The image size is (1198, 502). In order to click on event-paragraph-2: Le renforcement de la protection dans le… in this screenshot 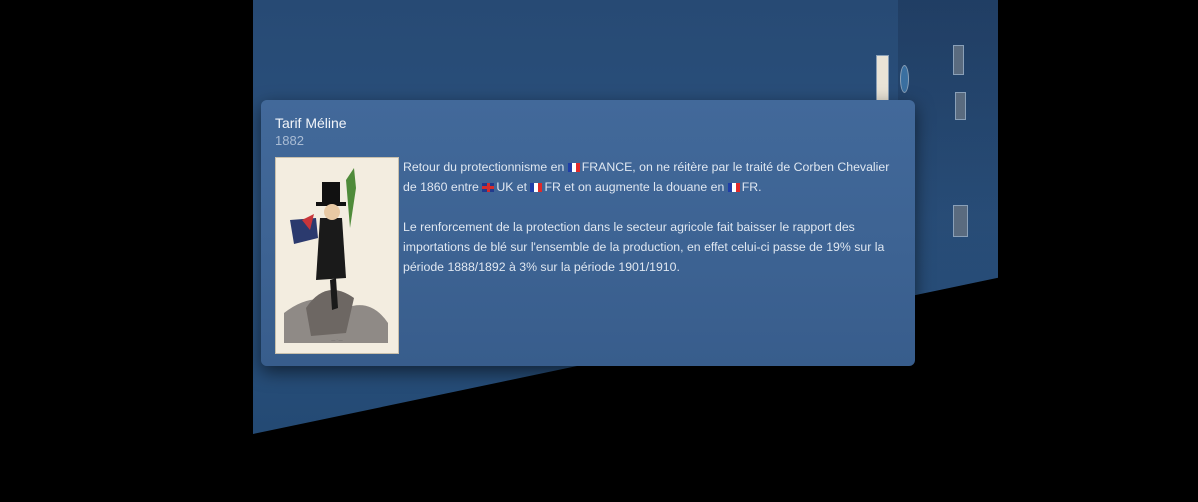, I will do `click(644, 247)`.